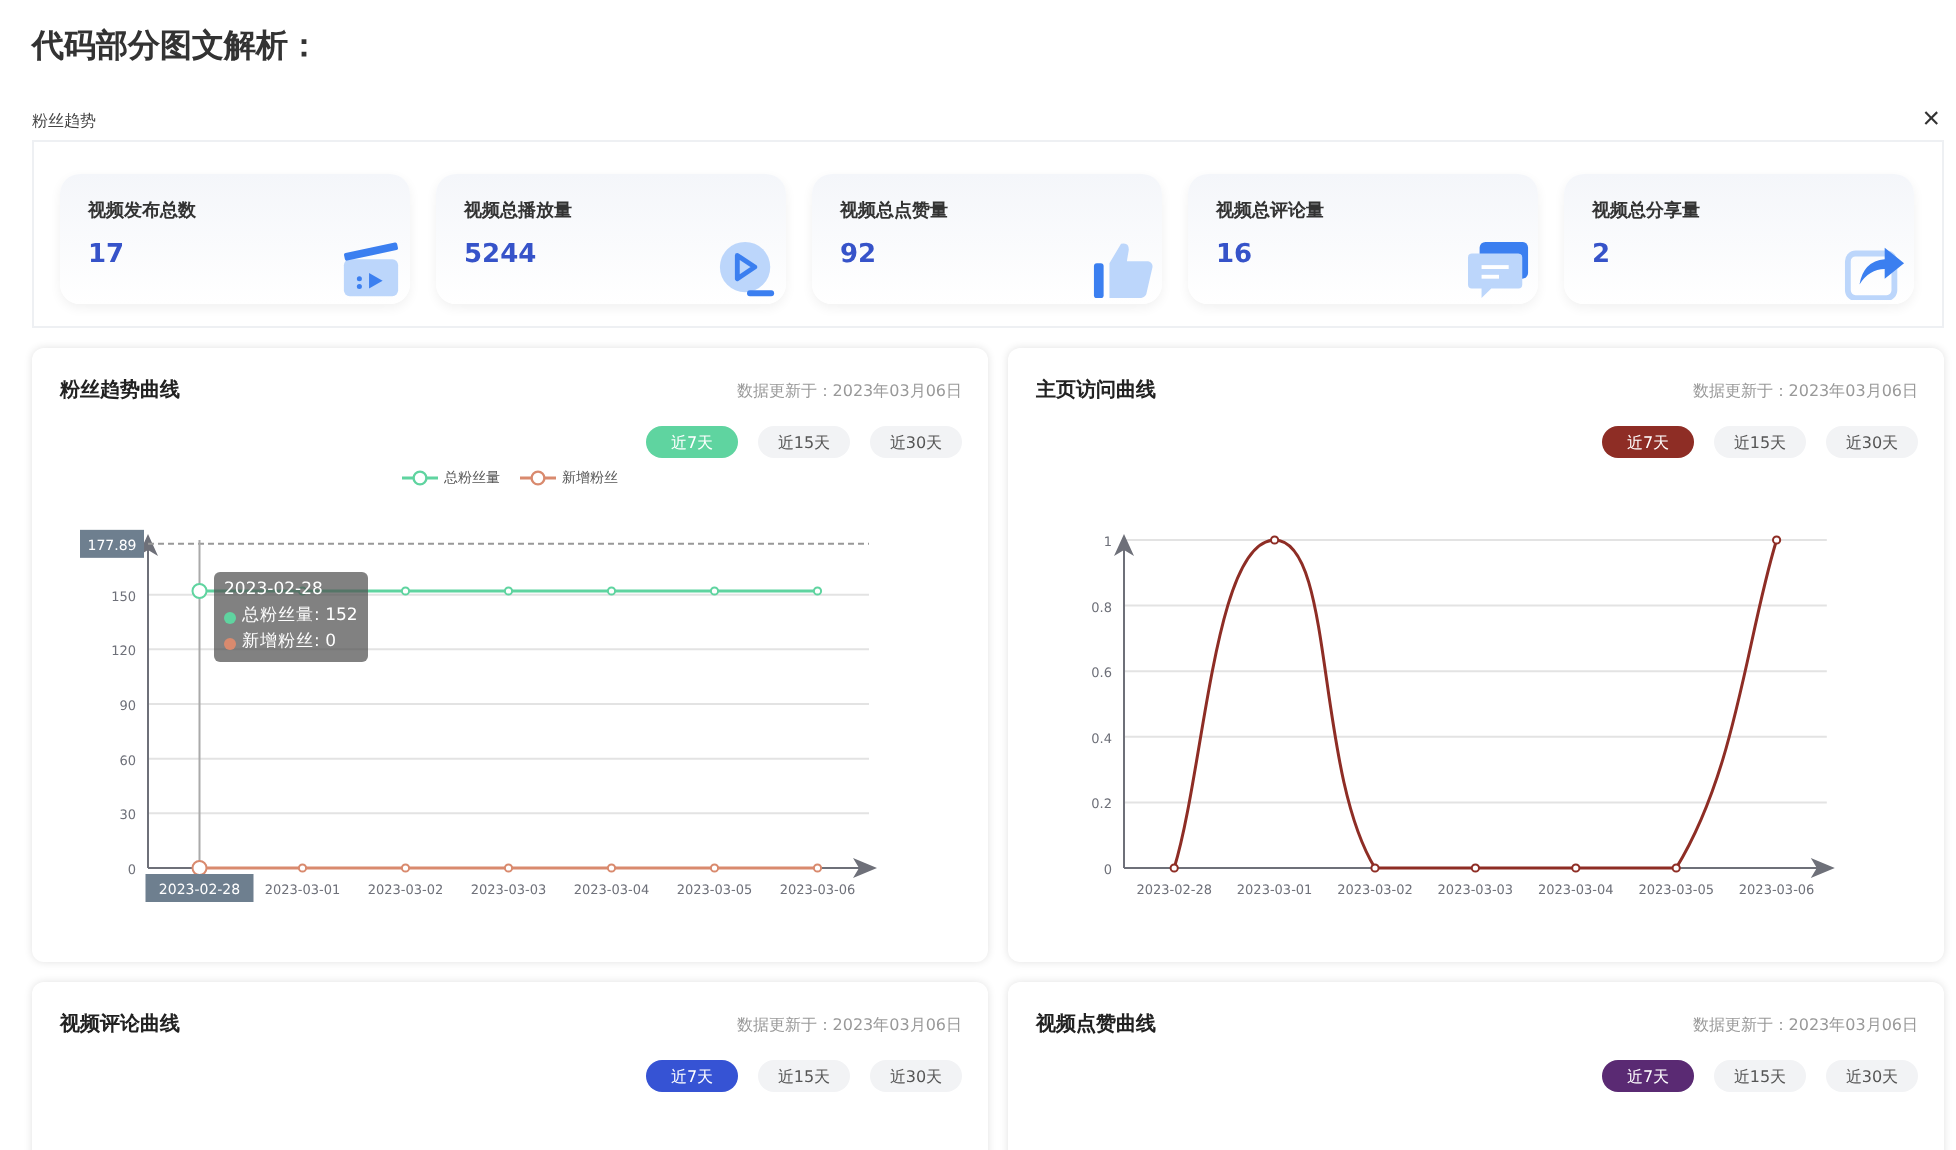 This screenshot has width=1956, height=1150. What do you see at coordinates (747, 269) in the screenshot?
I see `play-icon` at bounding box center [747, 269].